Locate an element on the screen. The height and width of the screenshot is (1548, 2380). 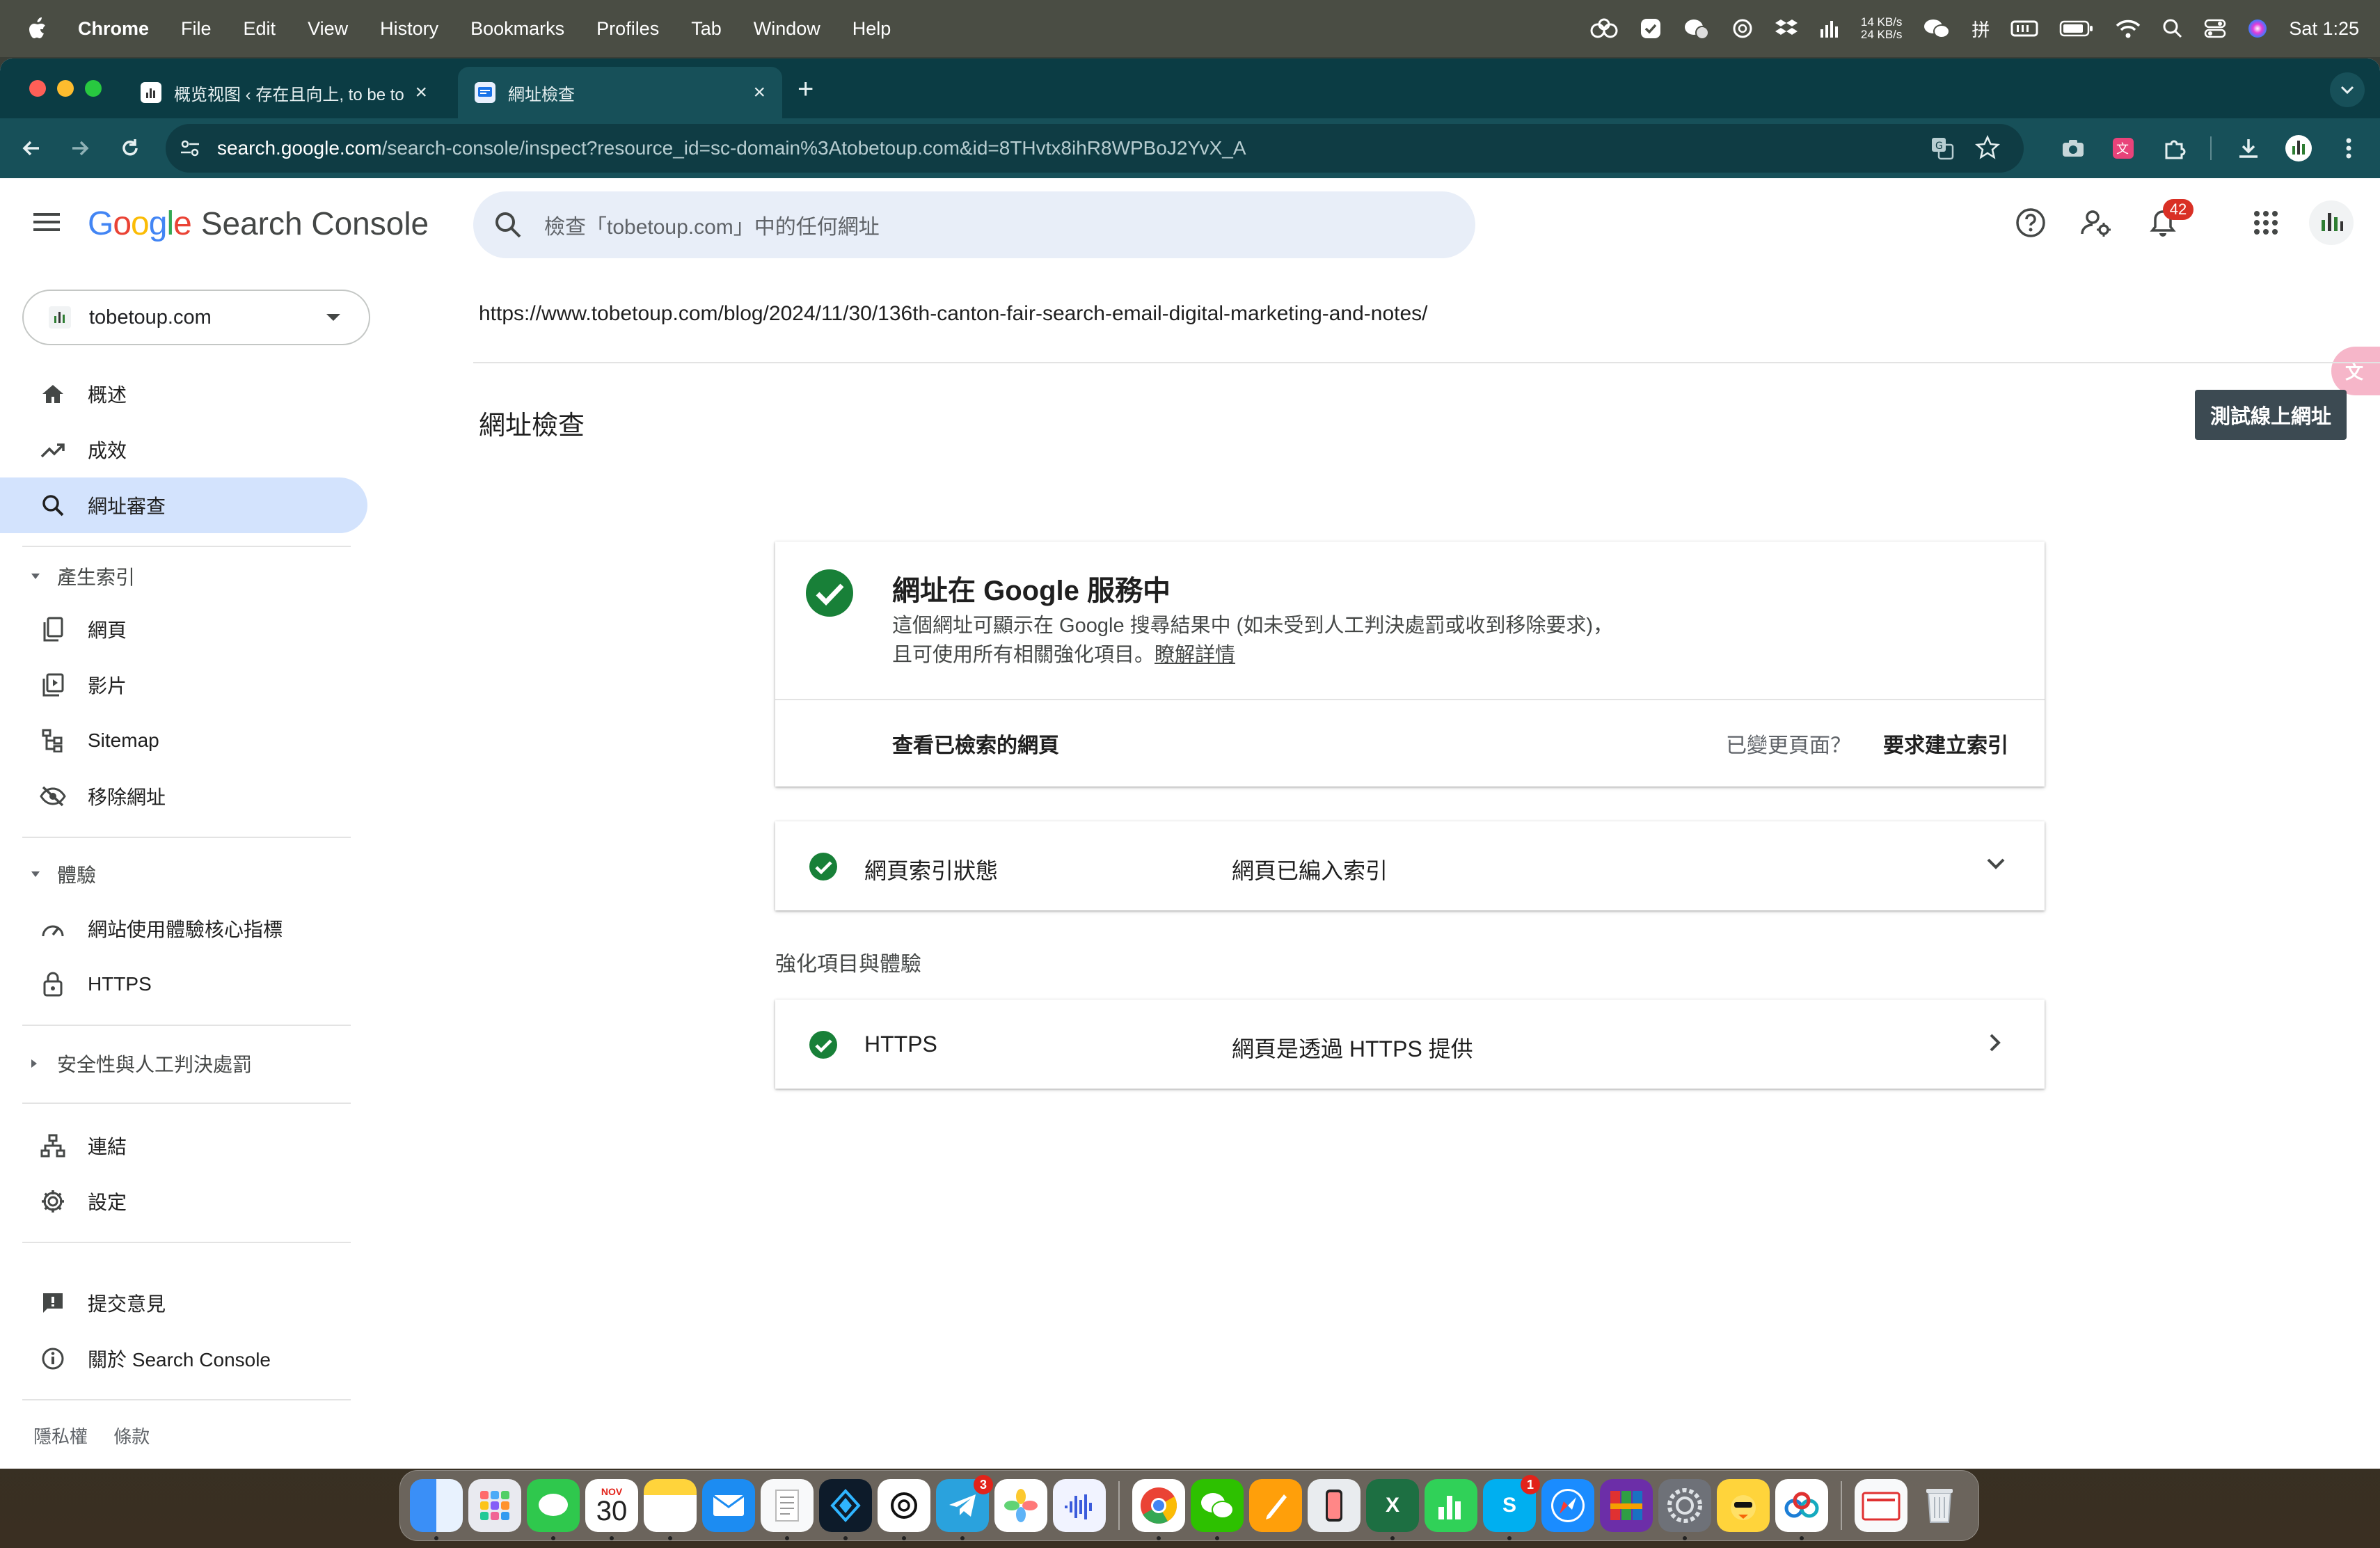
wechat-badge-icon is located at coordinates (1697, 28).